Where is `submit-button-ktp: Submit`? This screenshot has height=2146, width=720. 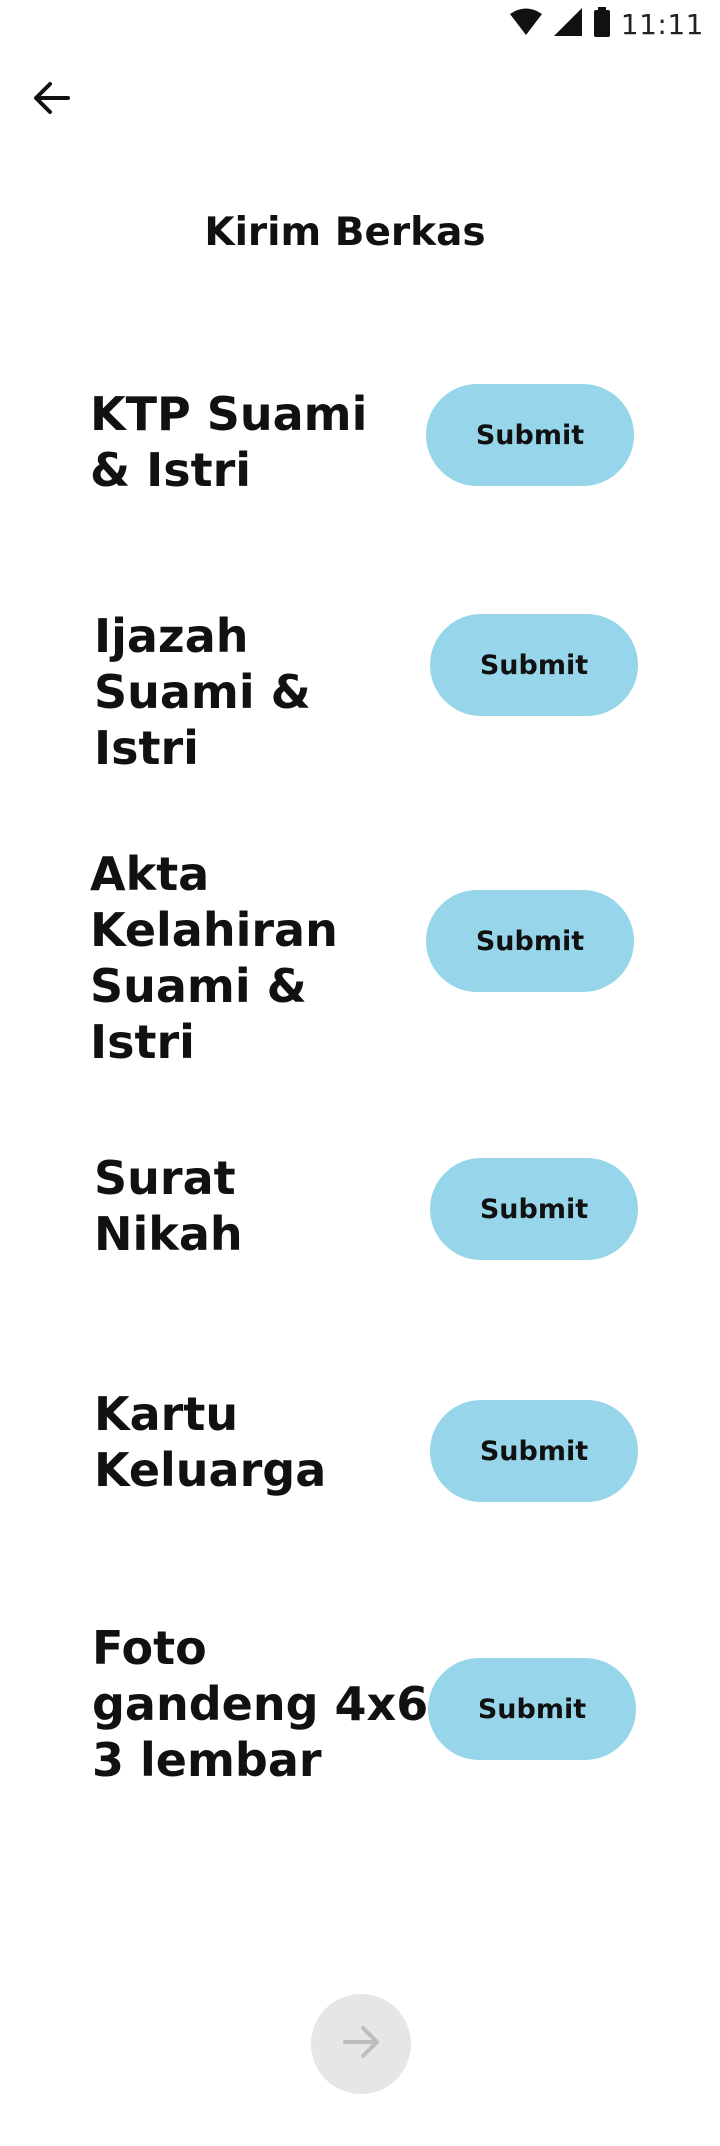
submit-button-ktp: Submit is located at coordinates (530, 435).